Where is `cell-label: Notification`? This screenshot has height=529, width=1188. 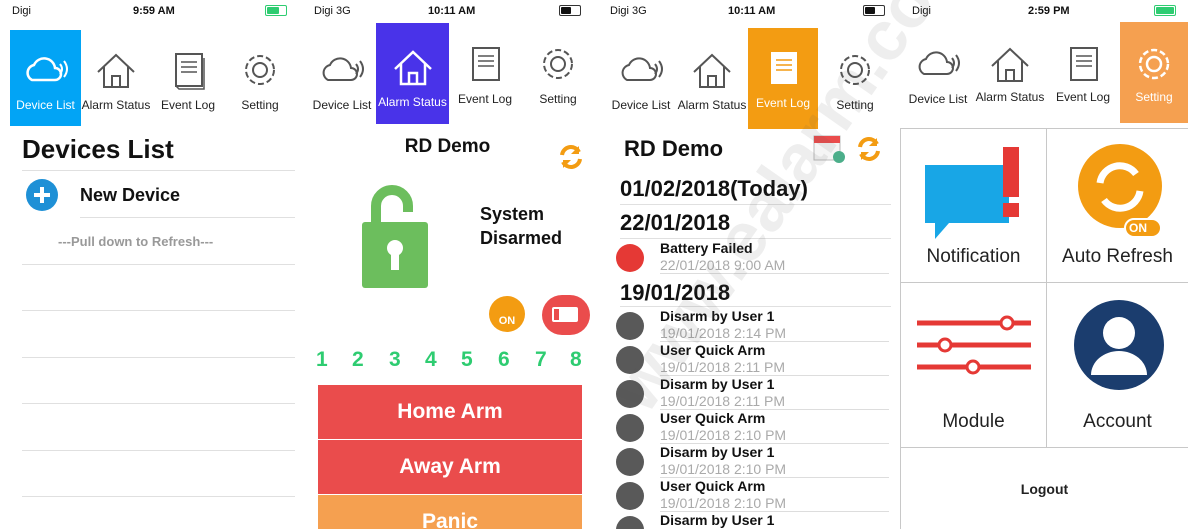 cell-label: Notification is located at coordinates (973, 256).